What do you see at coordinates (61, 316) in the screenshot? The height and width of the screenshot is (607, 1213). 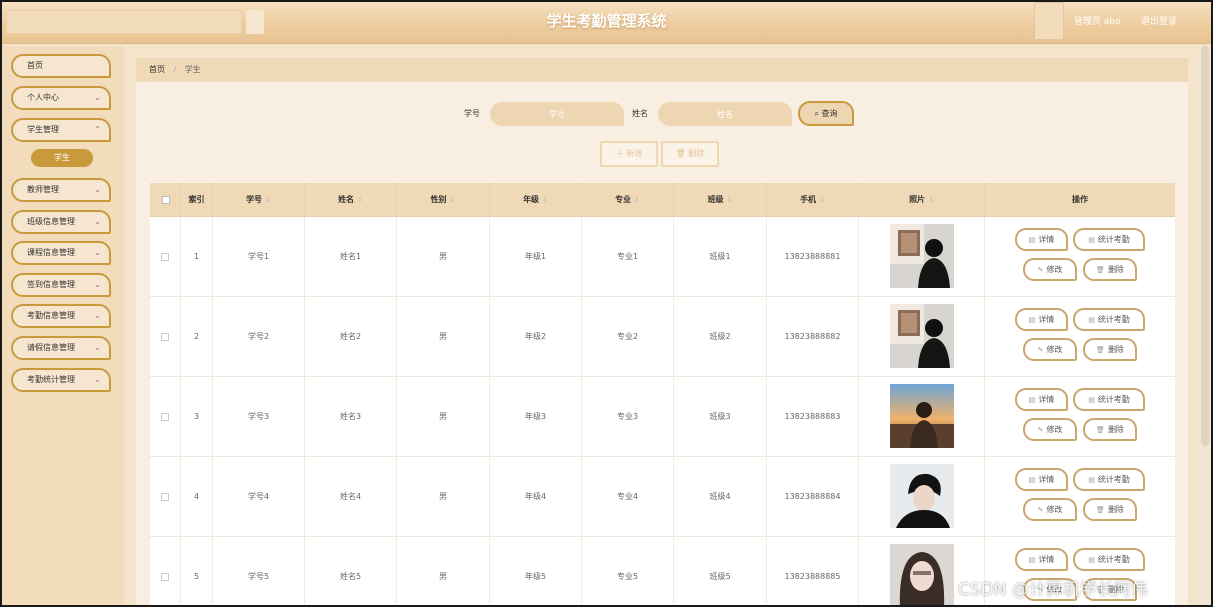 I see `sidebar-item-attendance-info: 考勤信息管理 ⌄` at bounding box center [61, 316].